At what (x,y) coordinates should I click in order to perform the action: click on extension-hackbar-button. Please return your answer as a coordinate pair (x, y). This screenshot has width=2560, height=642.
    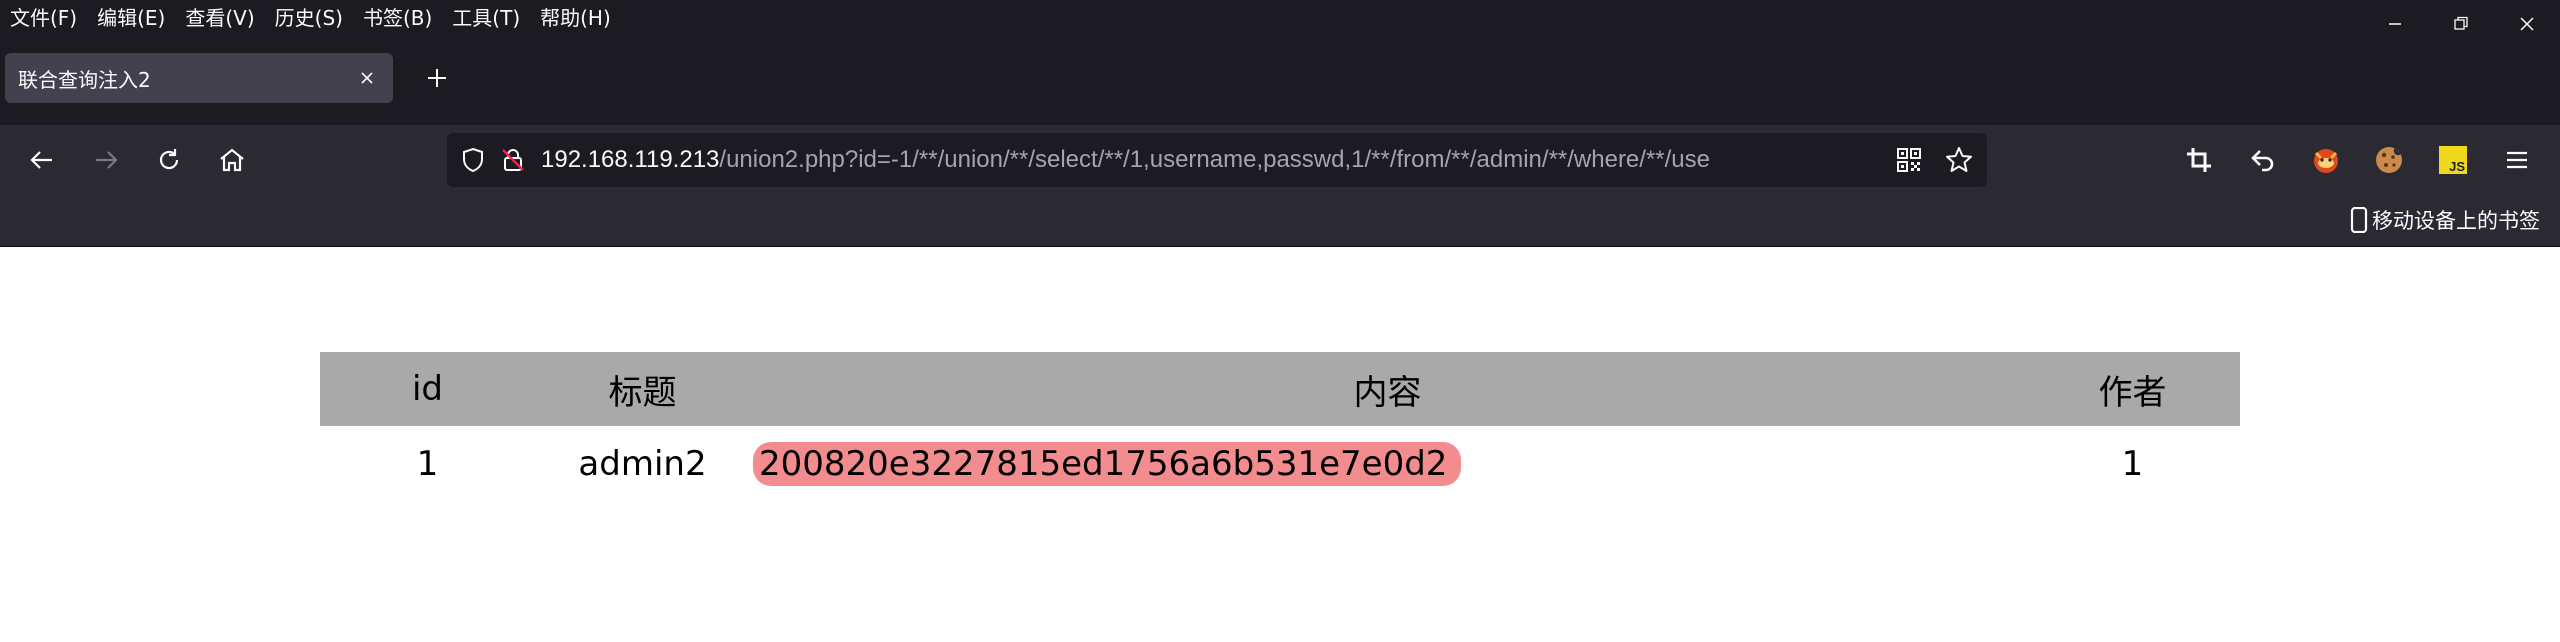
    Looking at the image, I should click on (2326, 160).